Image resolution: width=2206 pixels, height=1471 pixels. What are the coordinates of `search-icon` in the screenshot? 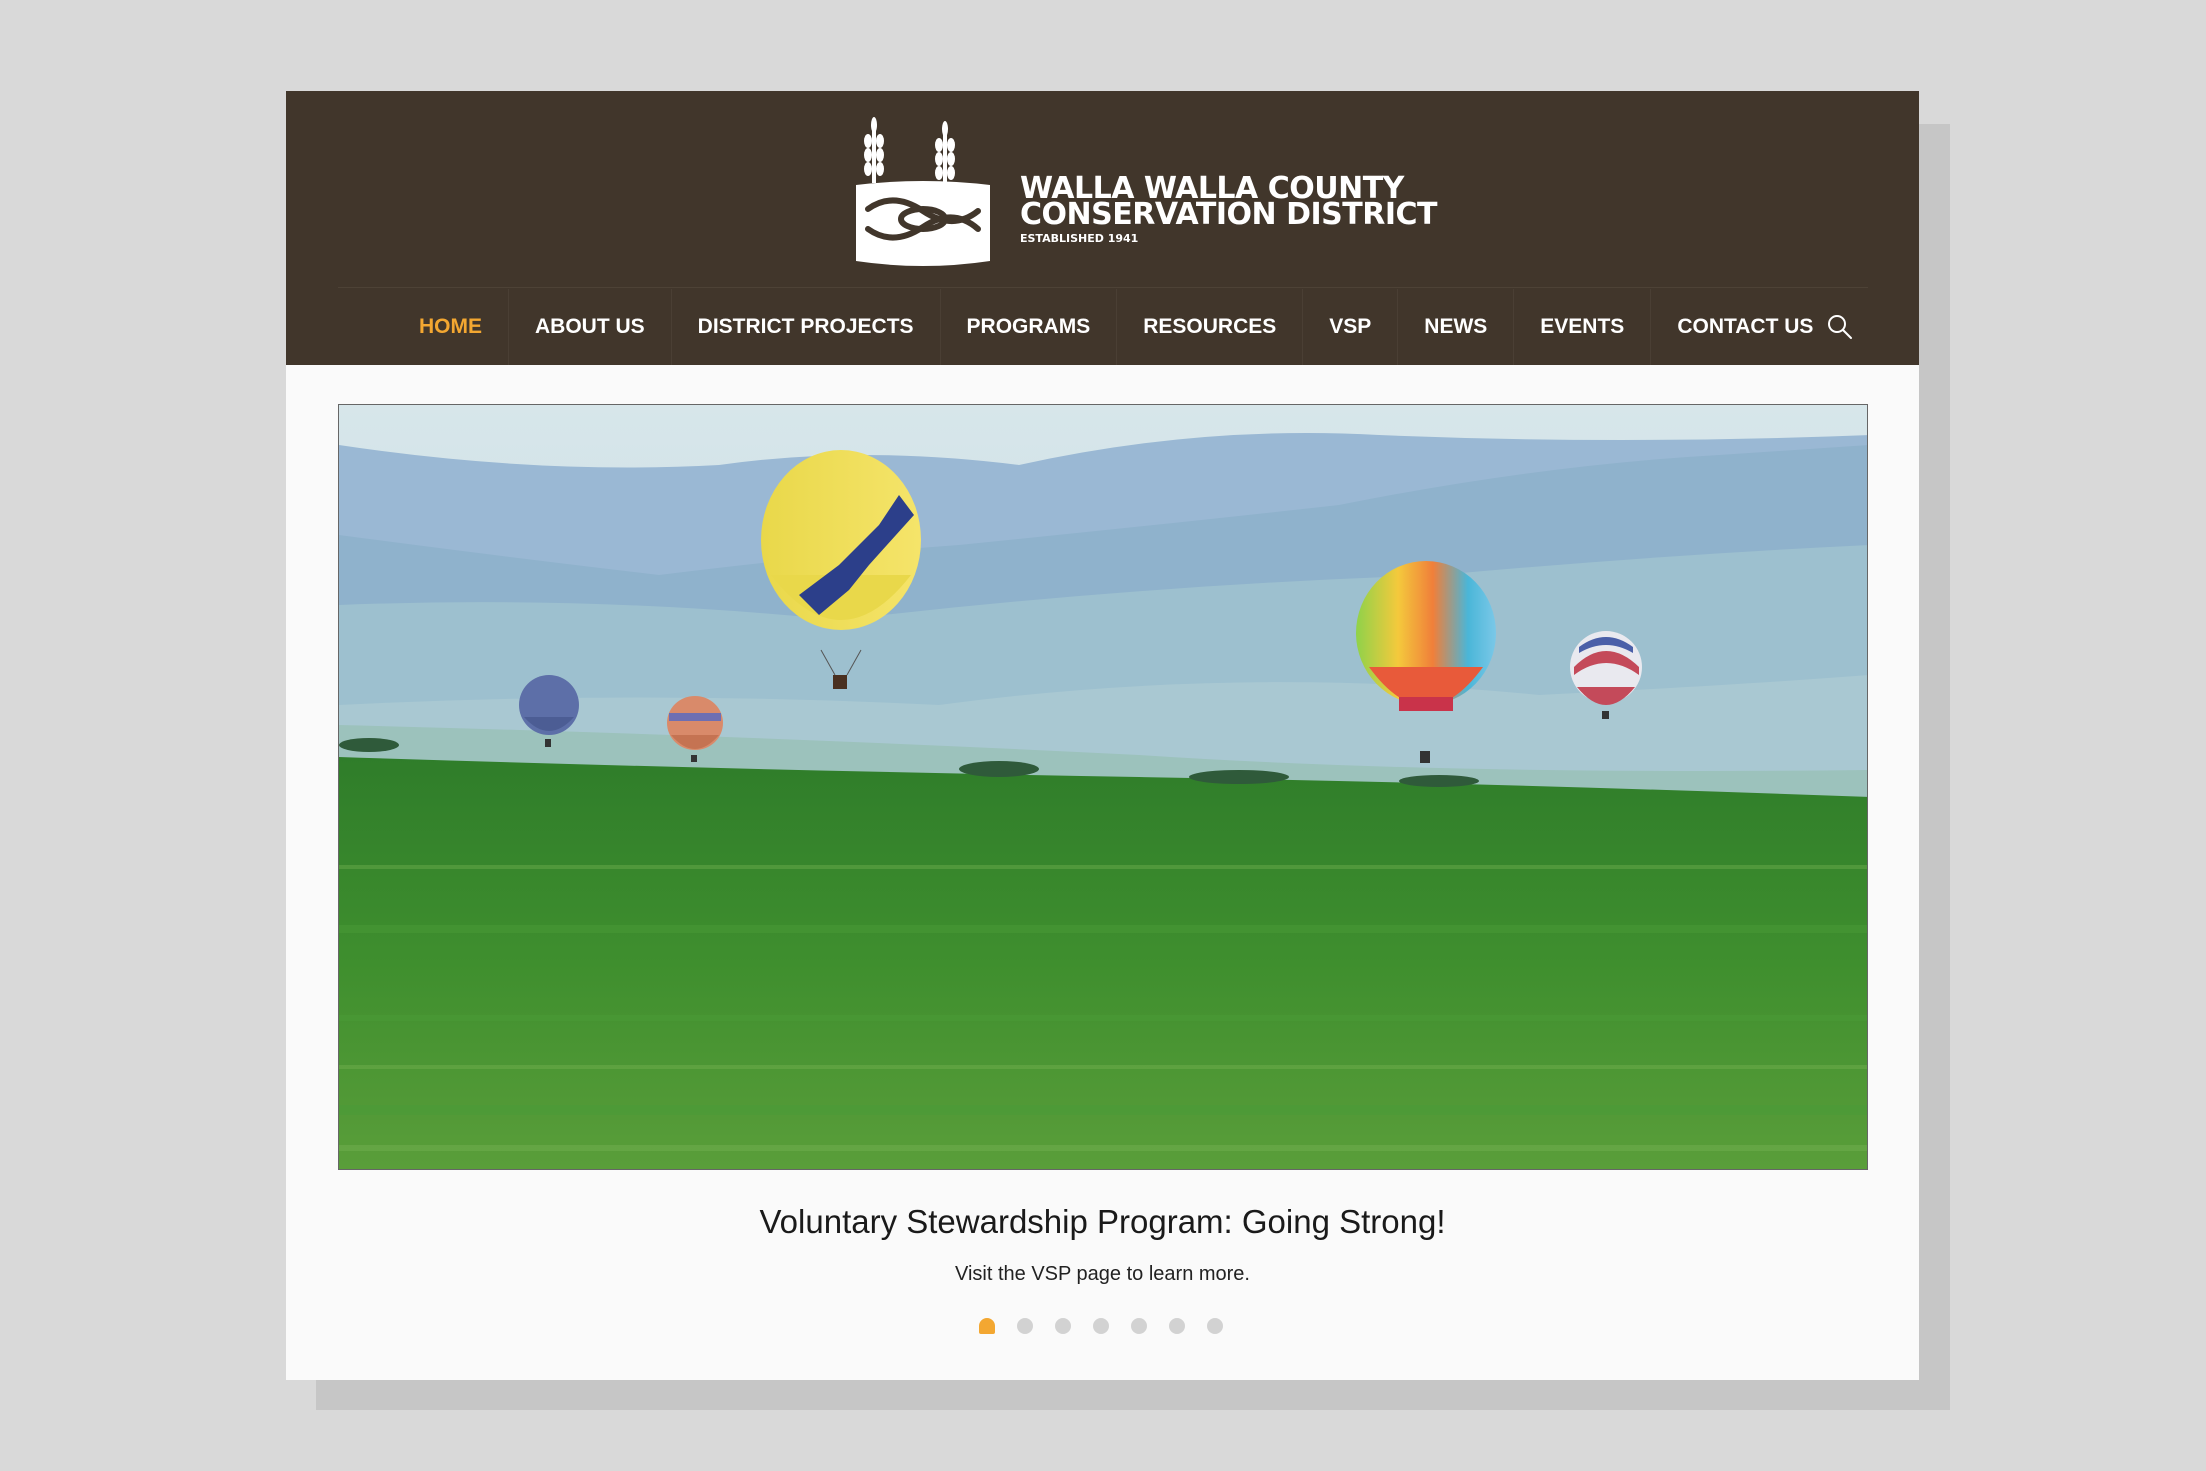 It's located at (1840, 327).